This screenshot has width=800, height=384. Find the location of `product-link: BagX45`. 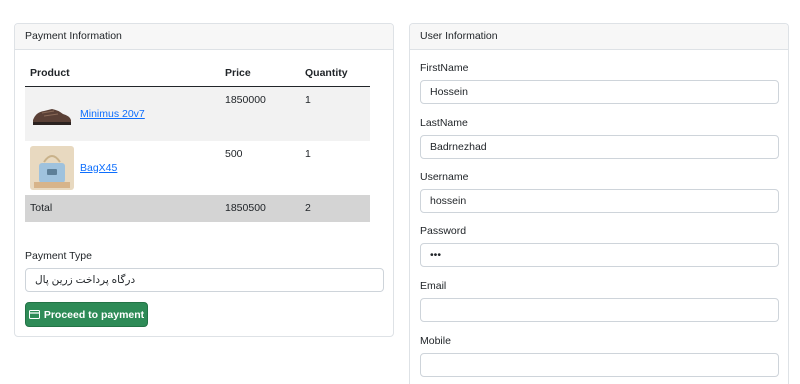

product-link: BagX45 is located at coordinates (98, 168).